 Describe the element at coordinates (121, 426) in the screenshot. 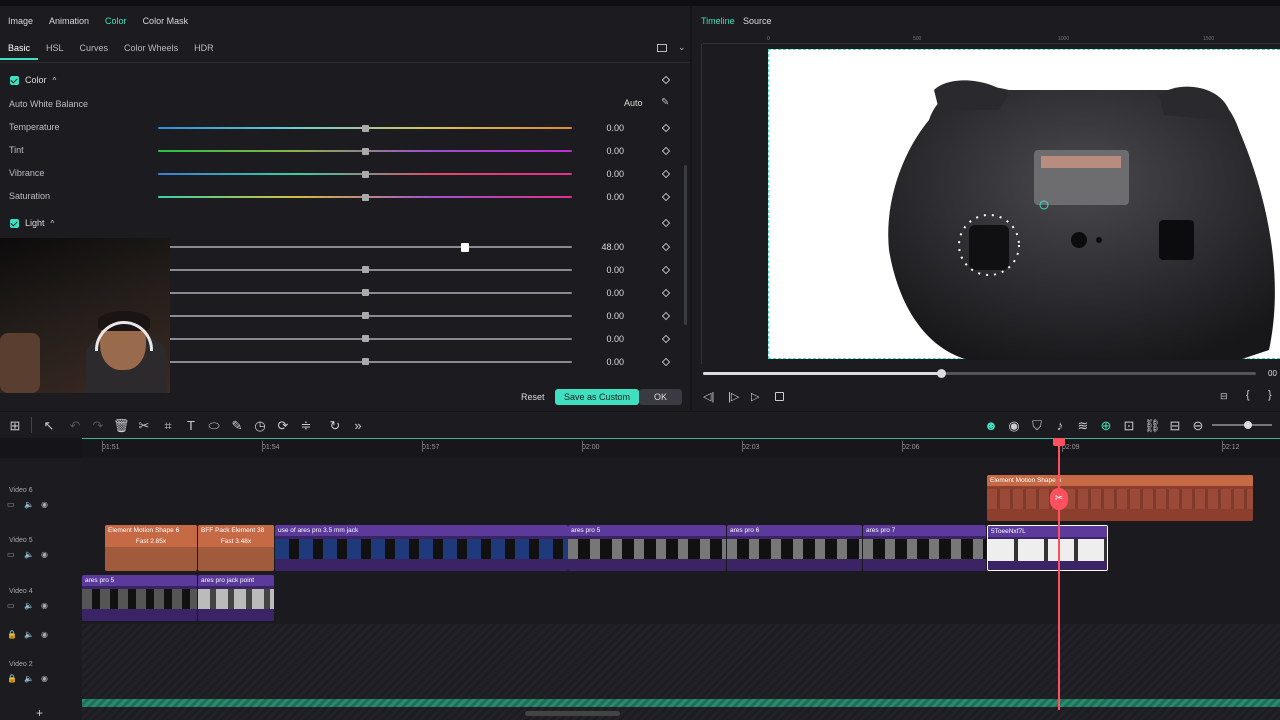

I see `delete-icon: 🗑` at that location.